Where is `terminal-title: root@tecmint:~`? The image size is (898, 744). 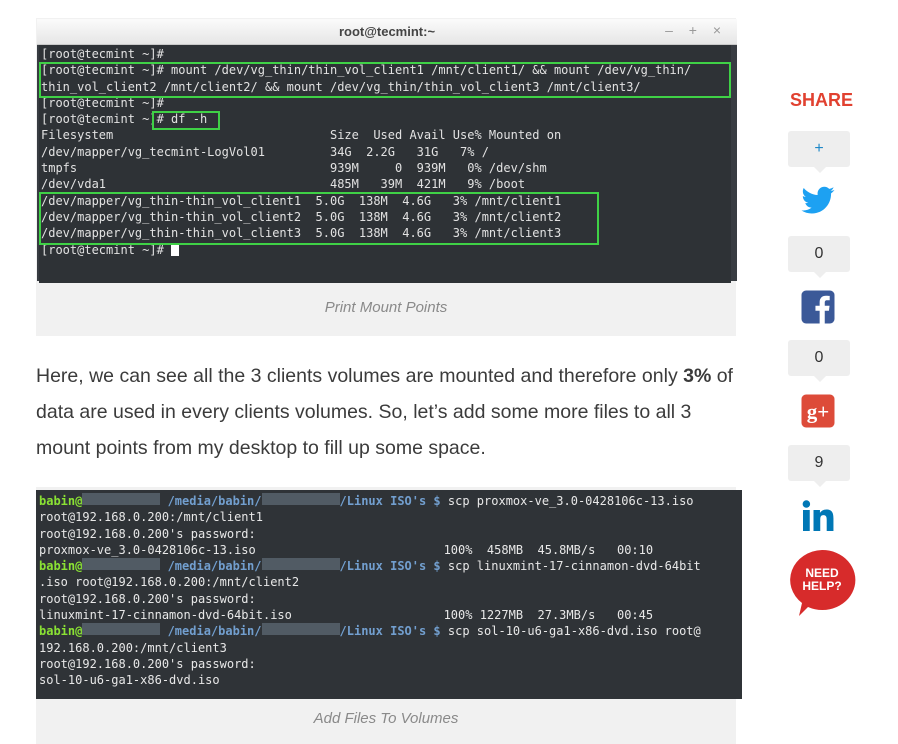 terminal-title: root@tecmint:~ is located at coordinates (387, 31).